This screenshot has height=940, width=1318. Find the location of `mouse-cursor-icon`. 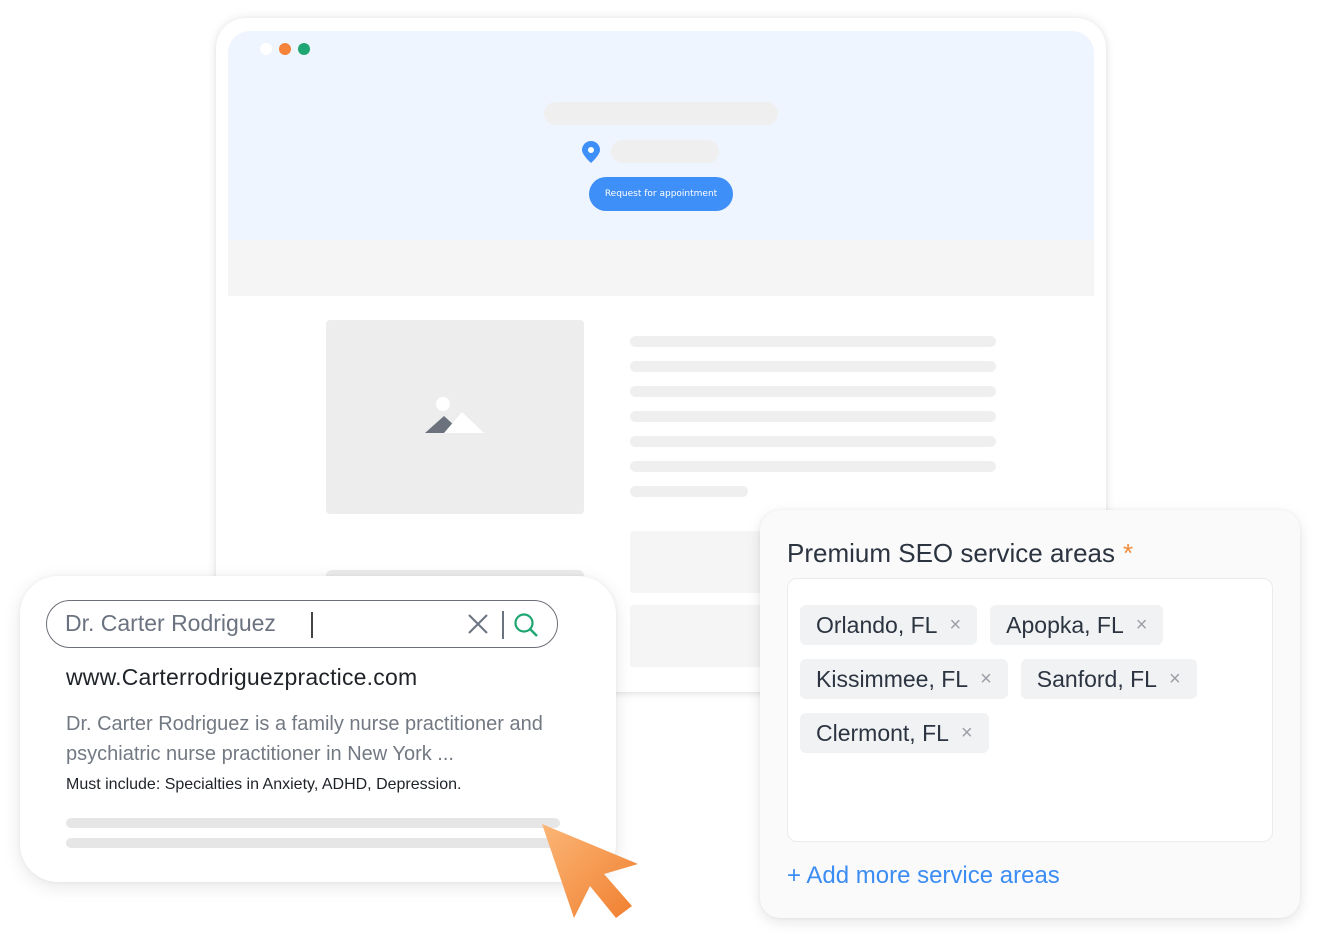

mouse-cursor-icon is located at coordinates (590, 871).